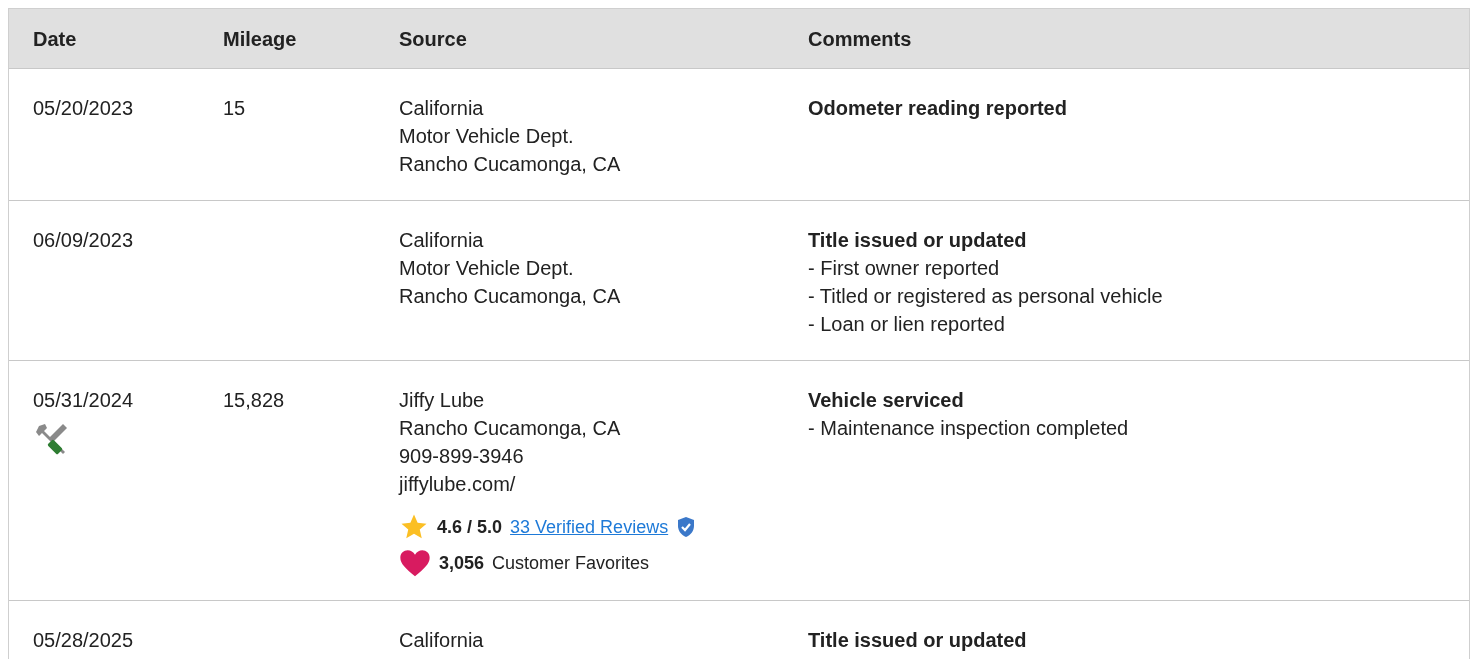 The width and height of the screenshot is (1474, 659). I want to click on rating-score: 4.6 / 5.0, so click(470, 527).